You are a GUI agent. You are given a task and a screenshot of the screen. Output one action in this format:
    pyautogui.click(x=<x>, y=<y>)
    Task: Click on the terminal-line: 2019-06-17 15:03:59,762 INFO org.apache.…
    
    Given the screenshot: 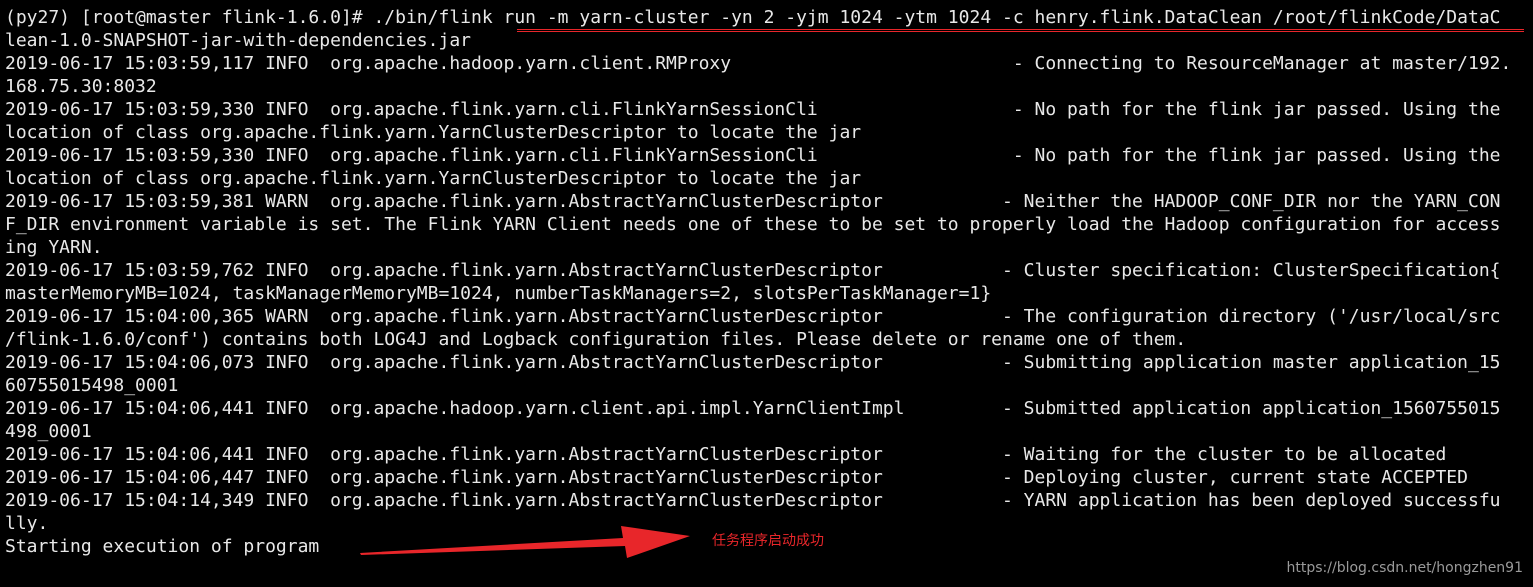 What is the action you would take?
    pyautogui.click(x=753, y=270)
    